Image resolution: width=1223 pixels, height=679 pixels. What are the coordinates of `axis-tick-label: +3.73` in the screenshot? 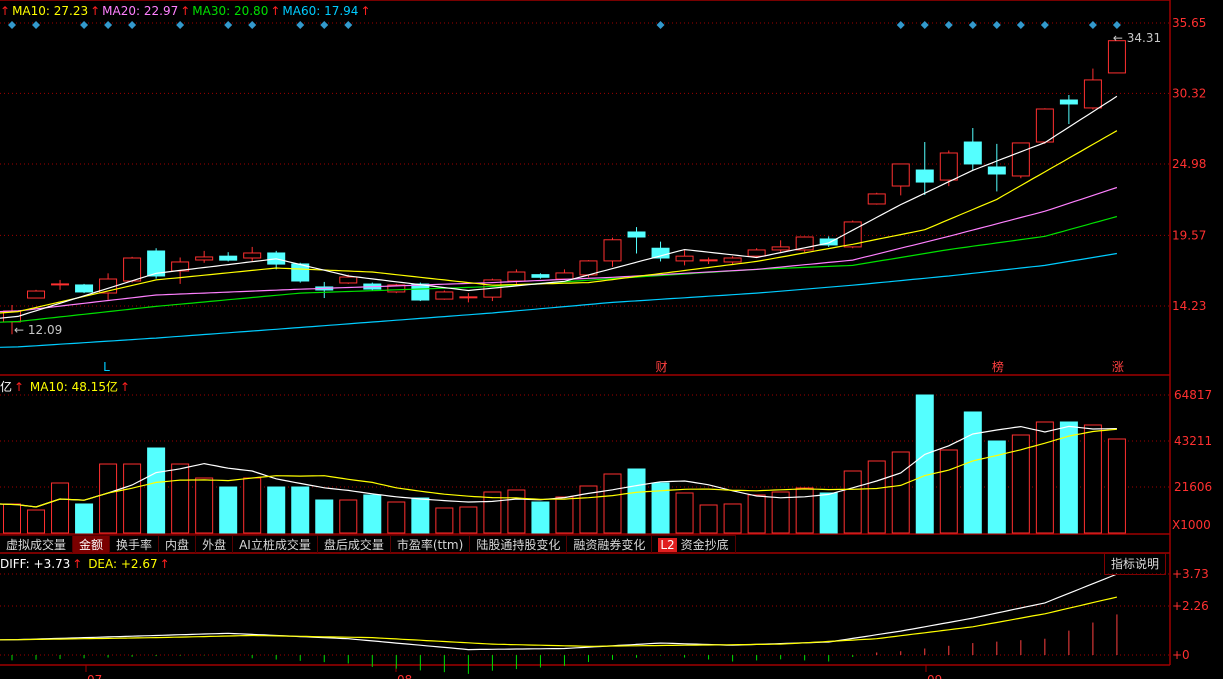 It's located at (1190, 574).